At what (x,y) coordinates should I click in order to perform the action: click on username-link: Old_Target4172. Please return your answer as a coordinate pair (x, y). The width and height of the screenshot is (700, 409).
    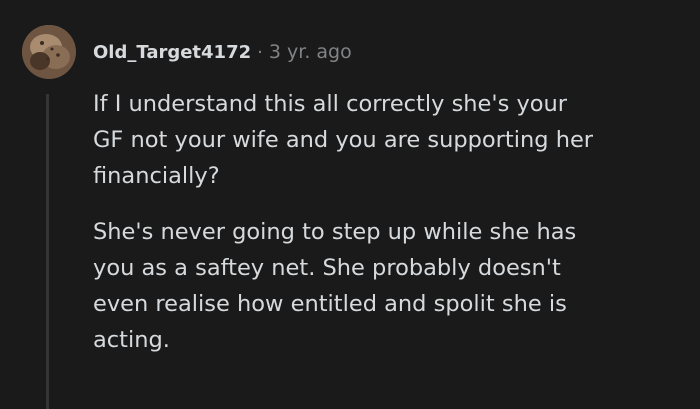
    Looking at the image, I should click on (172, 52).